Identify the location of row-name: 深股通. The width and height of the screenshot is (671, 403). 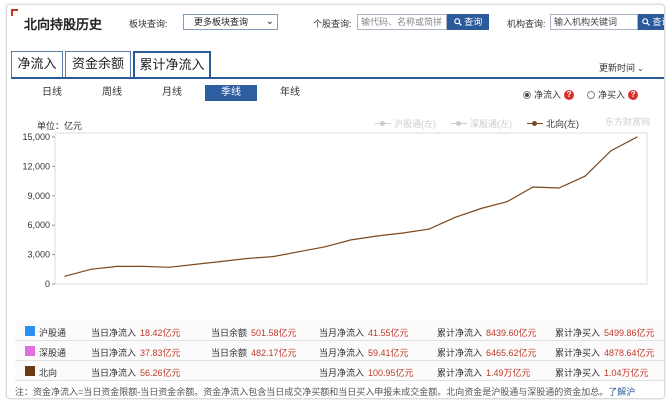
(53, 353).